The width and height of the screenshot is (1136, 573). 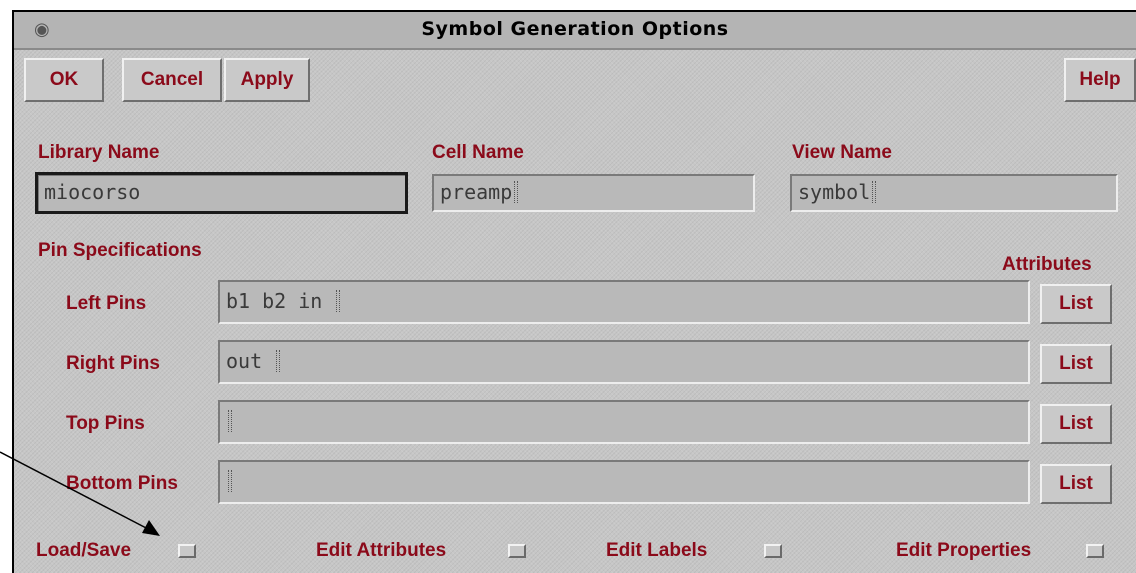 I want to click on annotation-arrow-icon, so click(x=80, y=493).